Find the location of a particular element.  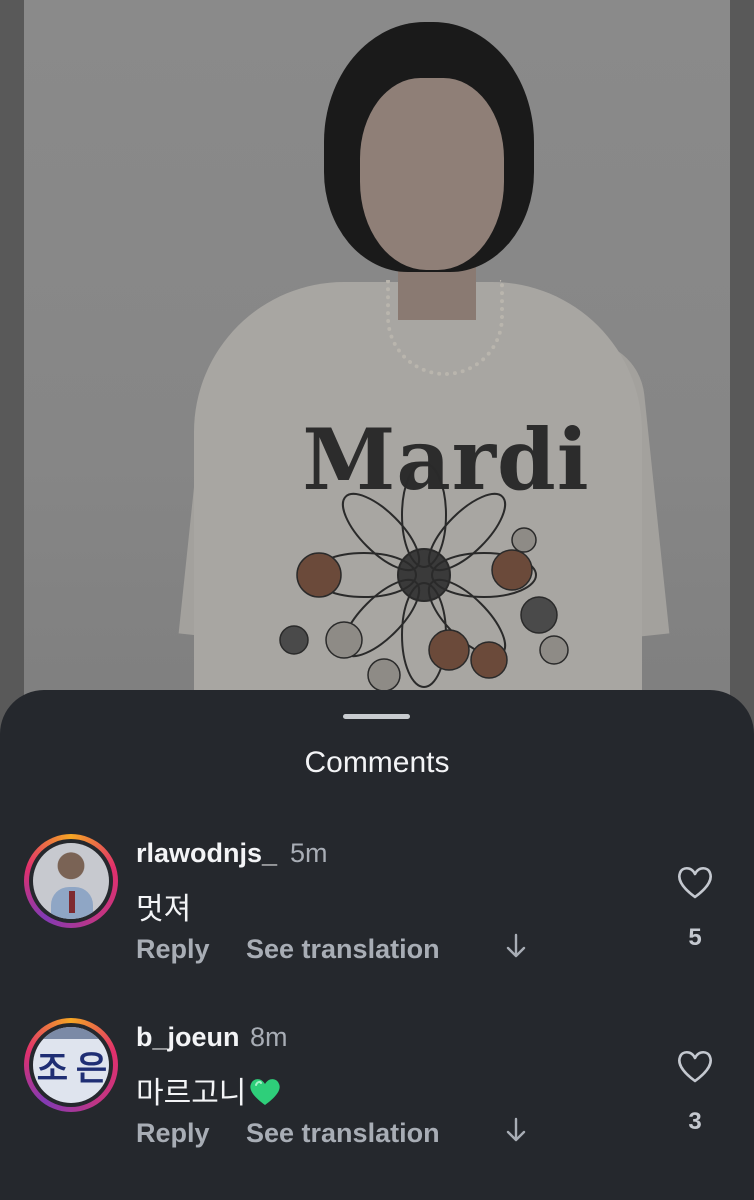

like-count: 5 is located at coordinates (695, 937).